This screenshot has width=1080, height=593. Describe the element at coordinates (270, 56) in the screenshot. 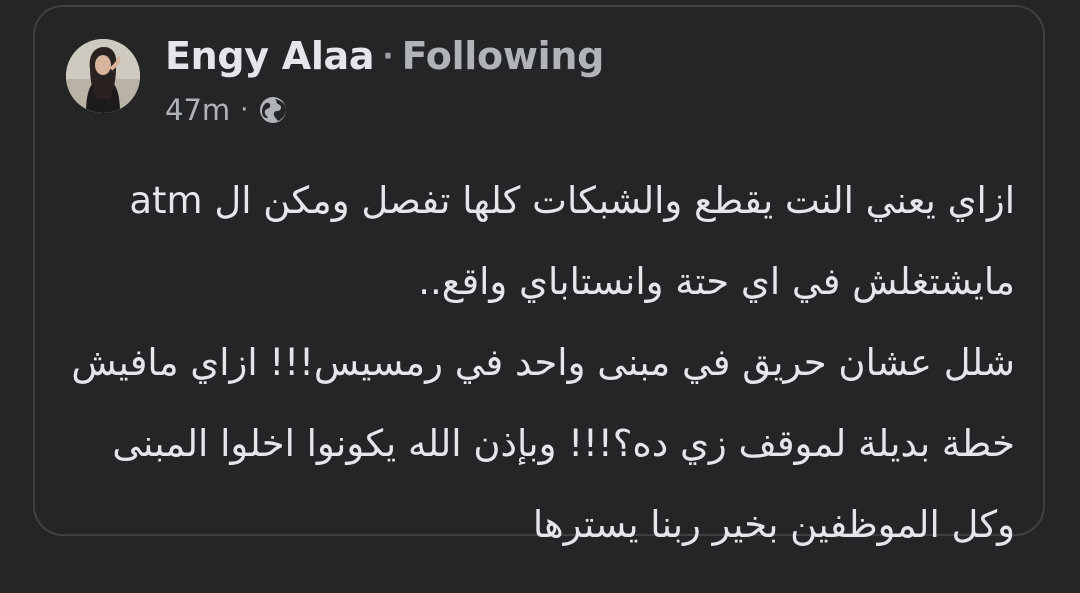

I see `author-name: Engy Alaa` at that location.